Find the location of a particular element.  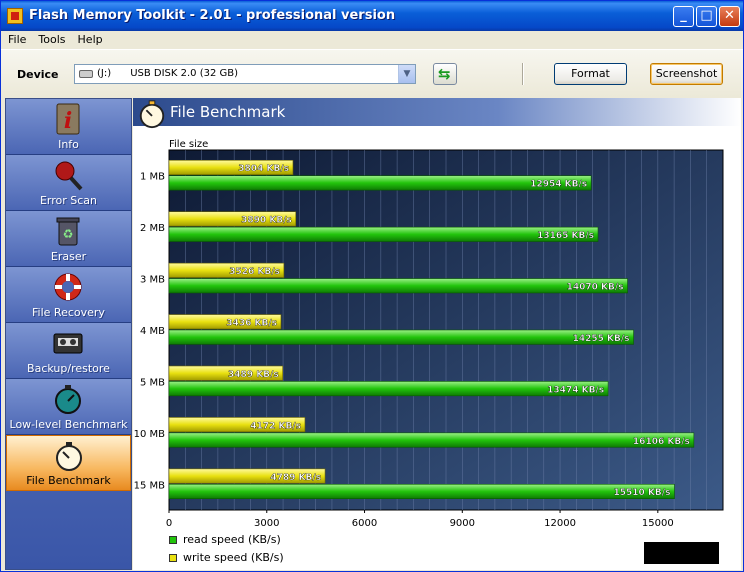

x-tick-label: 6000 is located at coordinates (364, 523).